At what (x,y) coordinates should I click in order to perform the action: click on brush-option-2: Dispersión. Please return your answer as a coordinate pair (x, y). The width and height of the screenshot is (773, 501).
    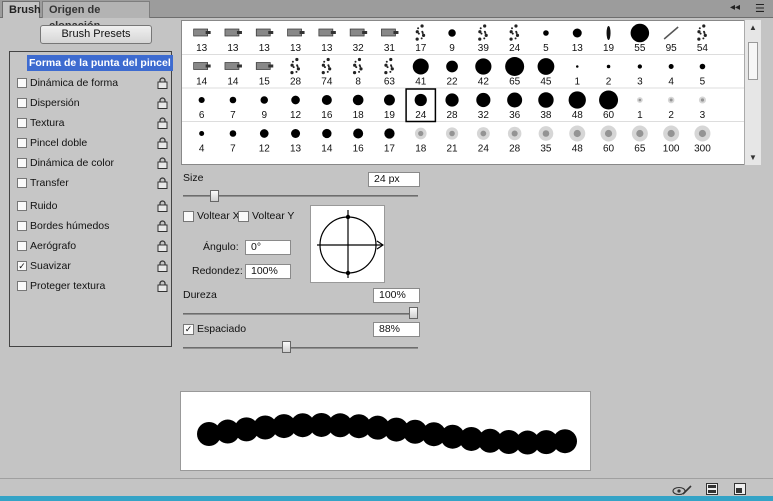
    Looking at the image, I should click on (90, 103).